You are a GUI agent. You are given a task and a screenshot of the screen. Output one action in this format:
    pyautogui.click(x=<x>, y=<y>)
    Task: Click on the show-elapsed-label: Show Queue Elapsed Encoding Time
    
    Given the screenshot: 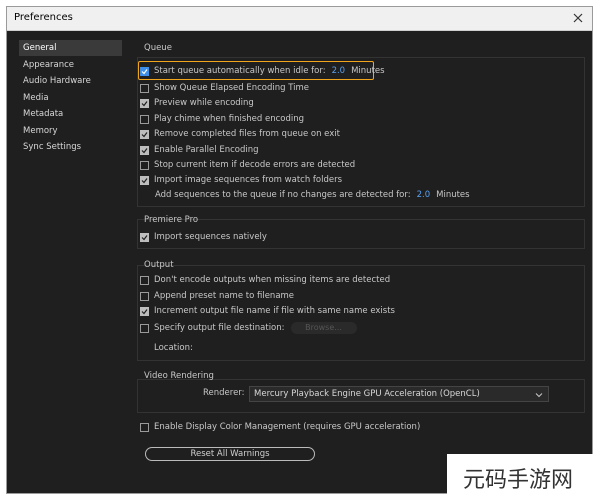 What is the action you would take?
    pyautogui.click(x=232, y=88)
    